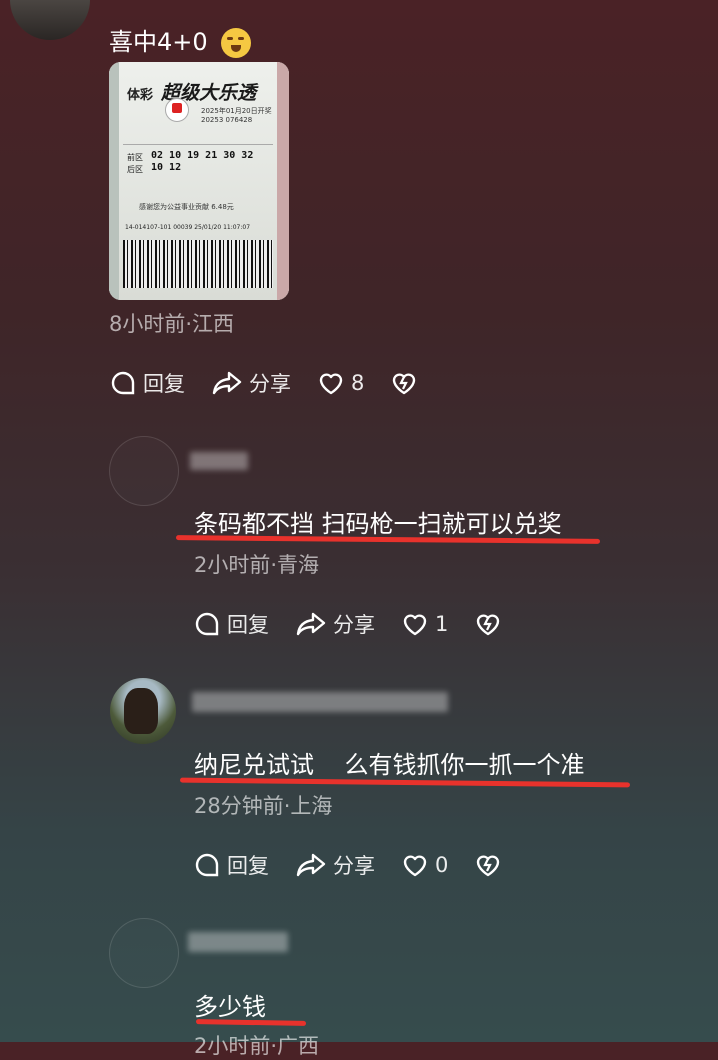  Describe the element at coordinates (236, 111) in the screenshot. I see `ticket-date: 2025年01月20日开奖` at that location.